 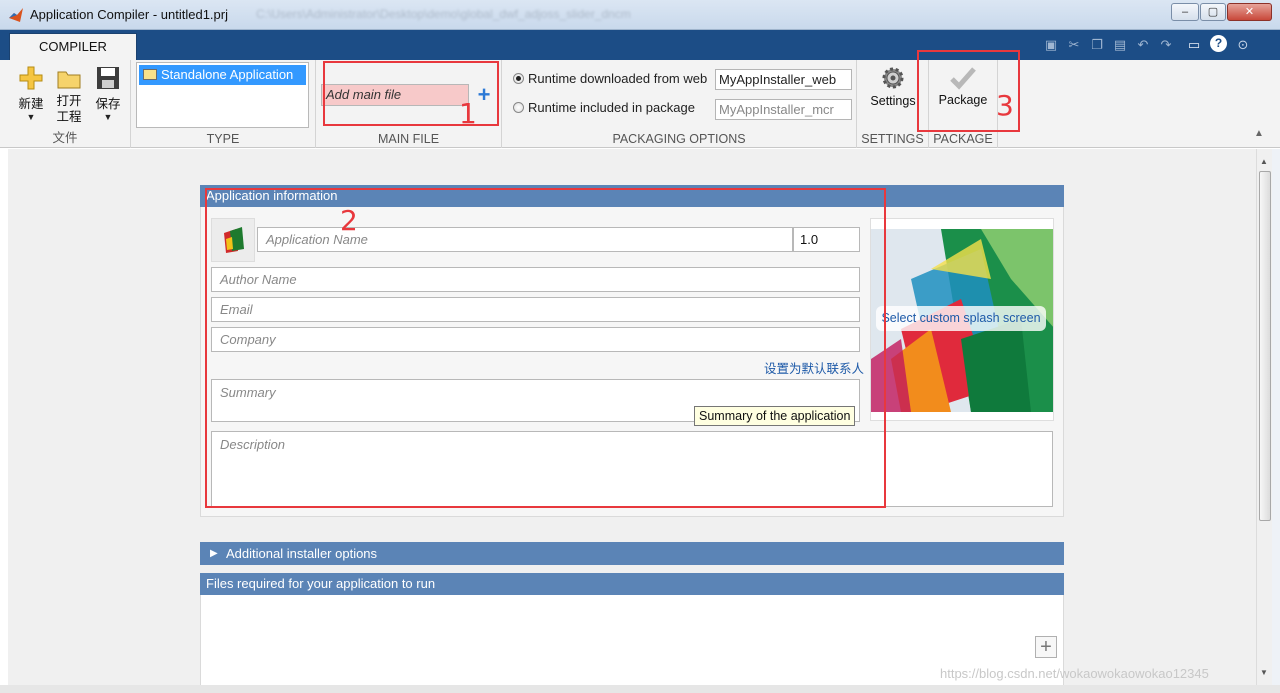 What do you see at coordinates (1249, 12) in the screenshot?
I see `close-button: ✕` at bounding box center [1249, 12].